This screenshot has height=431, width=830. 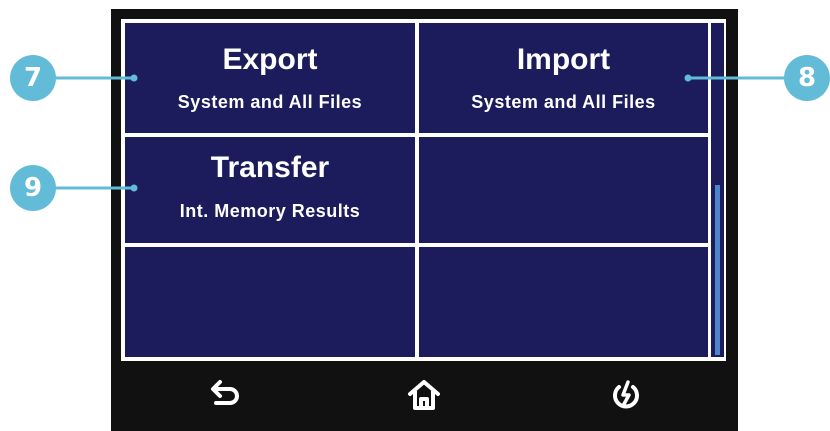 I want to click on callout-transfer: 9, so click(x=33, y=188).